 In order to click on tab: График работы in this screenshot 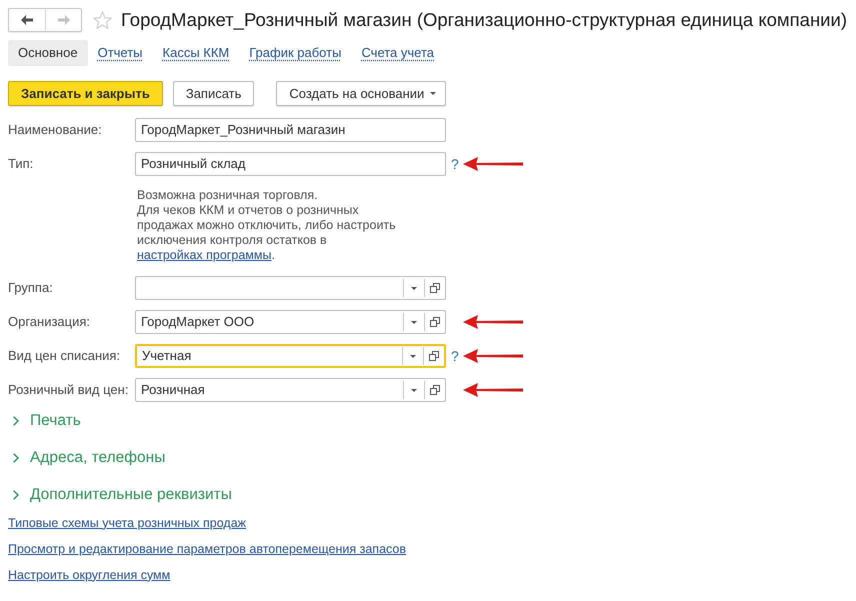, I will do `click(295, 53)`.